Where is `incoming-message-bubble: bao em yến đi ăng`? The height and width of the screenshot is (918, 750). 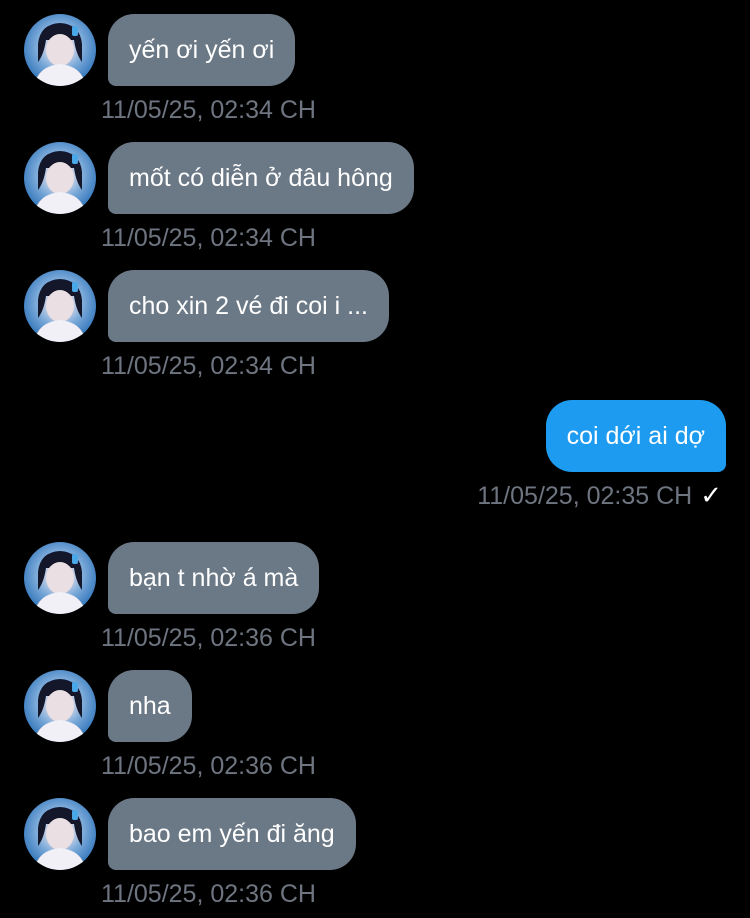
incoming-message-bubble: bao em yến đi ăng is located at coordinates (232, 834).